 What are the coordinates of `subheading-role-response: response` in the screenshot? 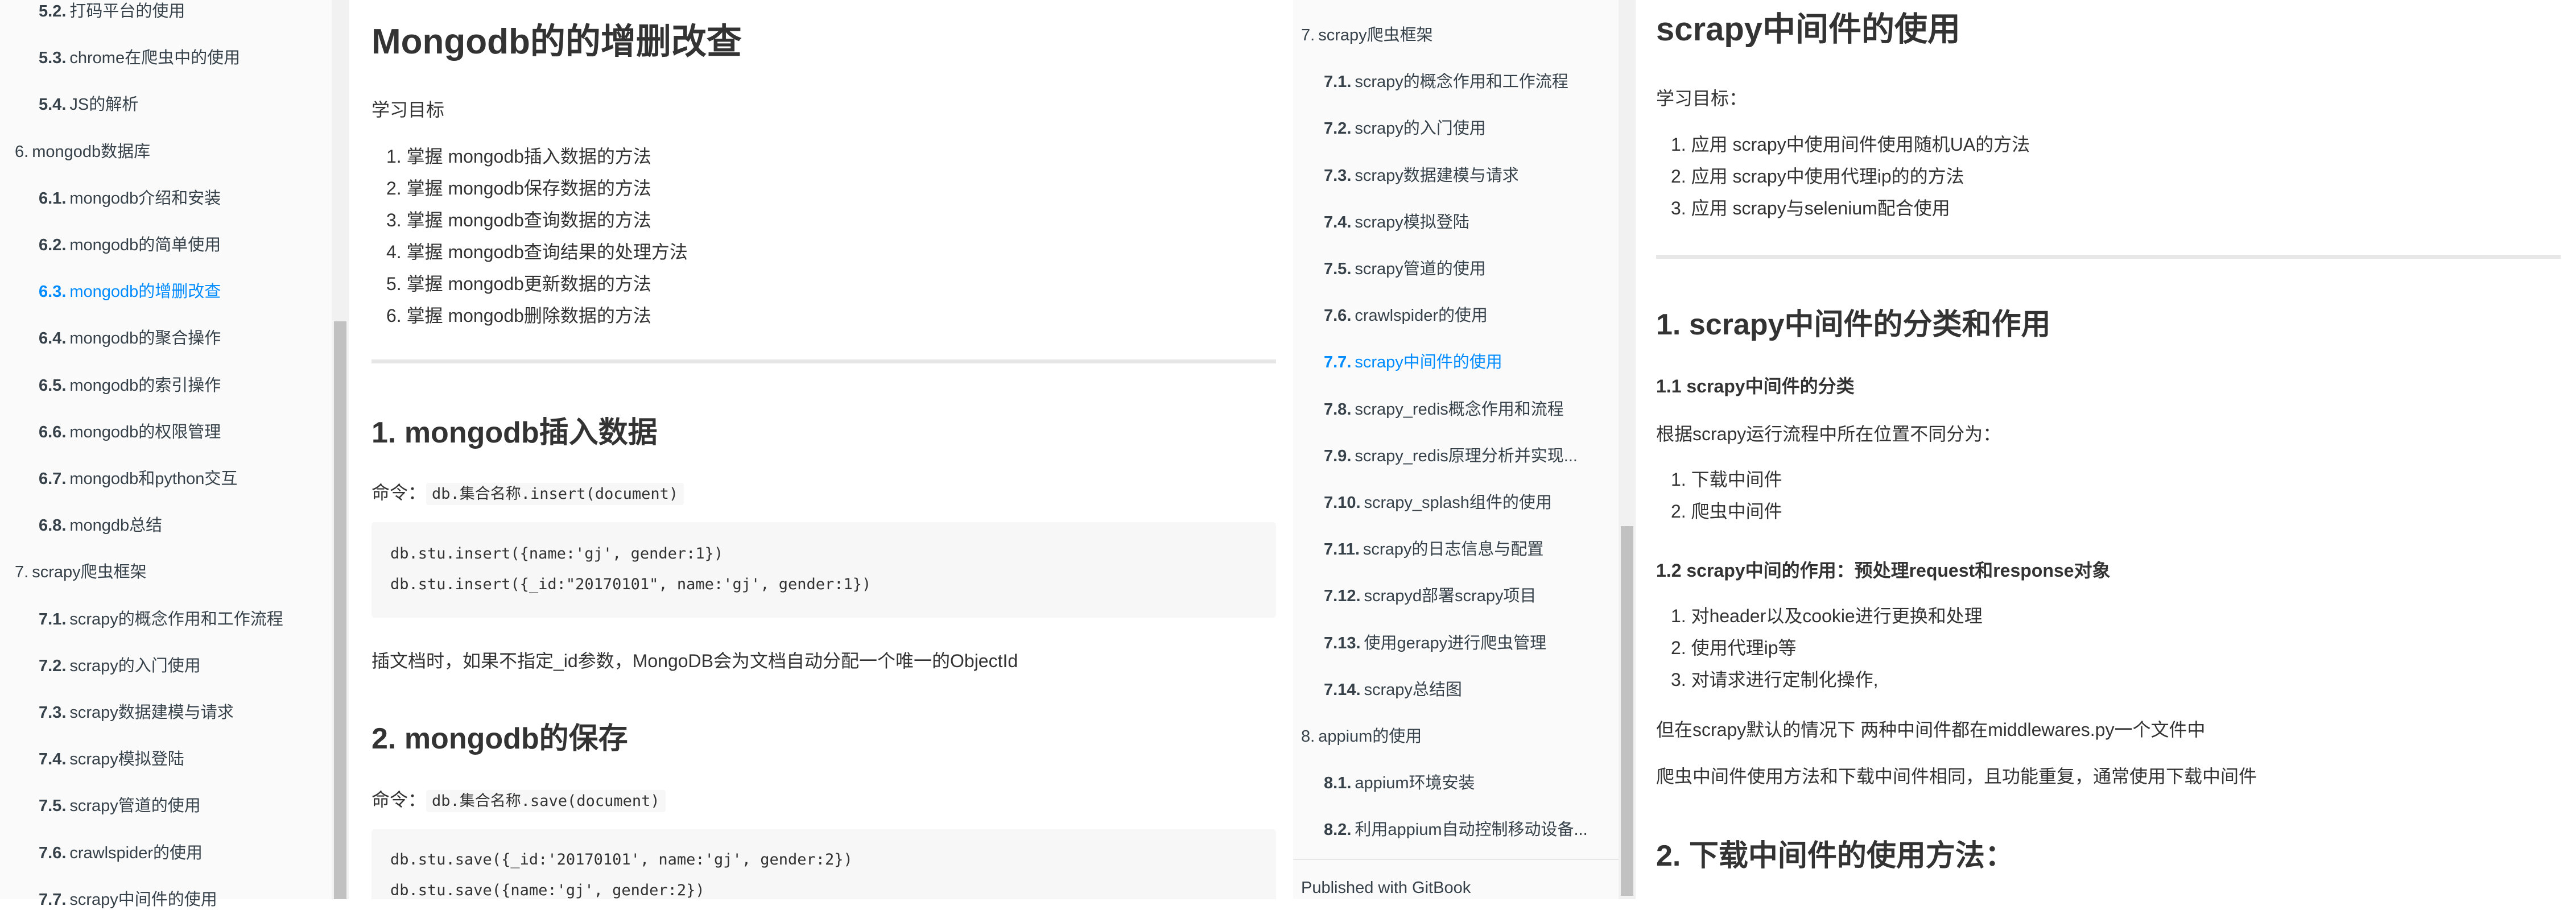 It's located at (2034, 570).